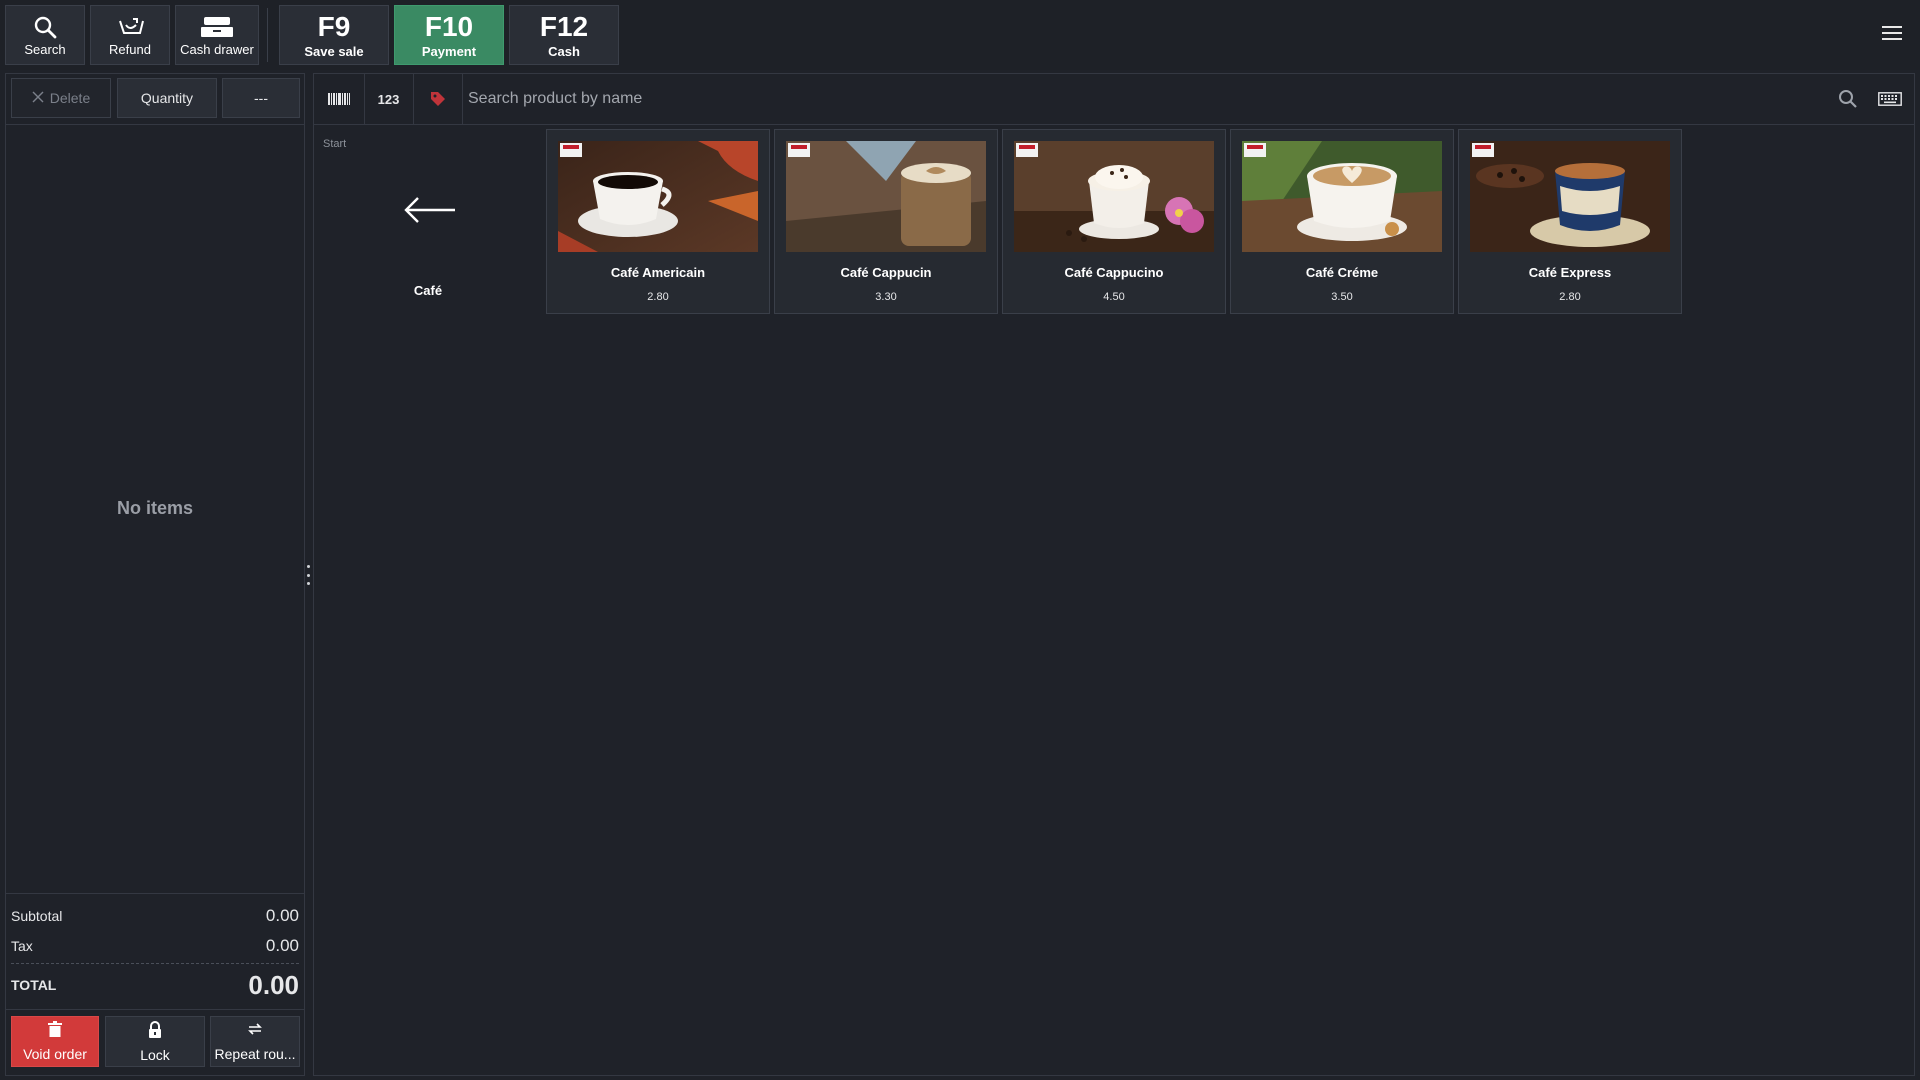  I want to click on repeat-icon, so click(255, 1031).